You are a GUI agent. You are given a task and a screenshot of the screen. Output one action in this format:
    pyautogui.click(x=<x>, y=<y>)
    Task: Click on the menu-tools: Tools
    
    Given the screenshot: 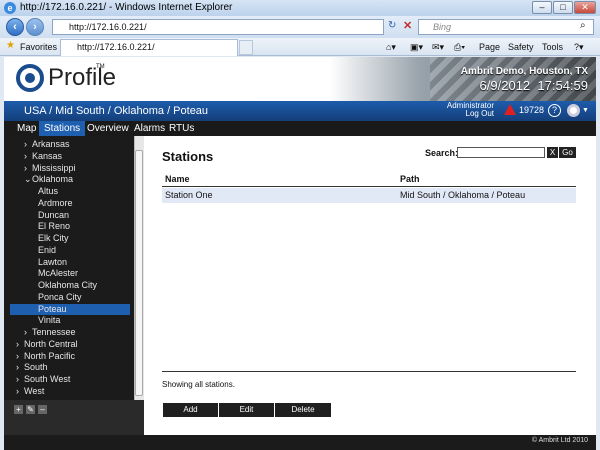 What is the action you would take?
    pyautogui.click(x=552, y=47)
    